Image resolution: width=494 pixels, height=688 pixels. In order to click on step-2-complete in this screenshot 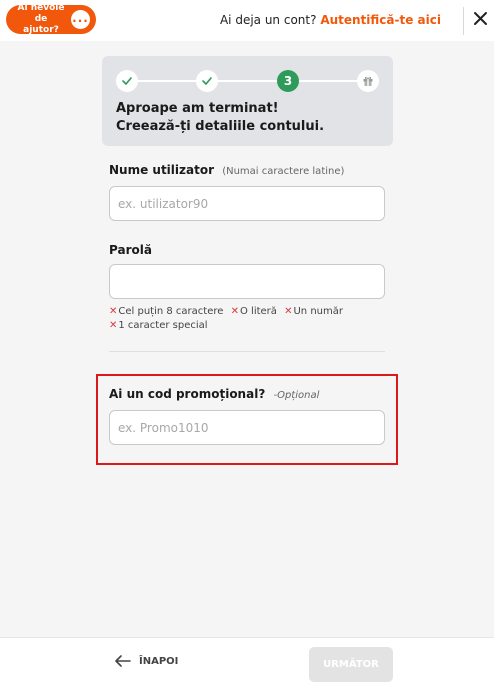, I will do `click(207, 81)`.